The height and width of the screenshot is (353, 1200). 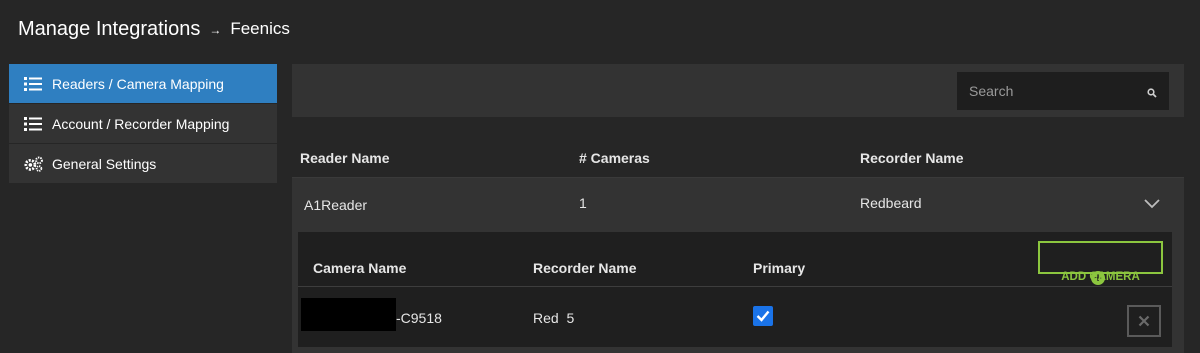 What do you see at coordinates (583, 203) in the screenshot?
I see `cameras-count-cell: 1` at bounding box center [583, 203].